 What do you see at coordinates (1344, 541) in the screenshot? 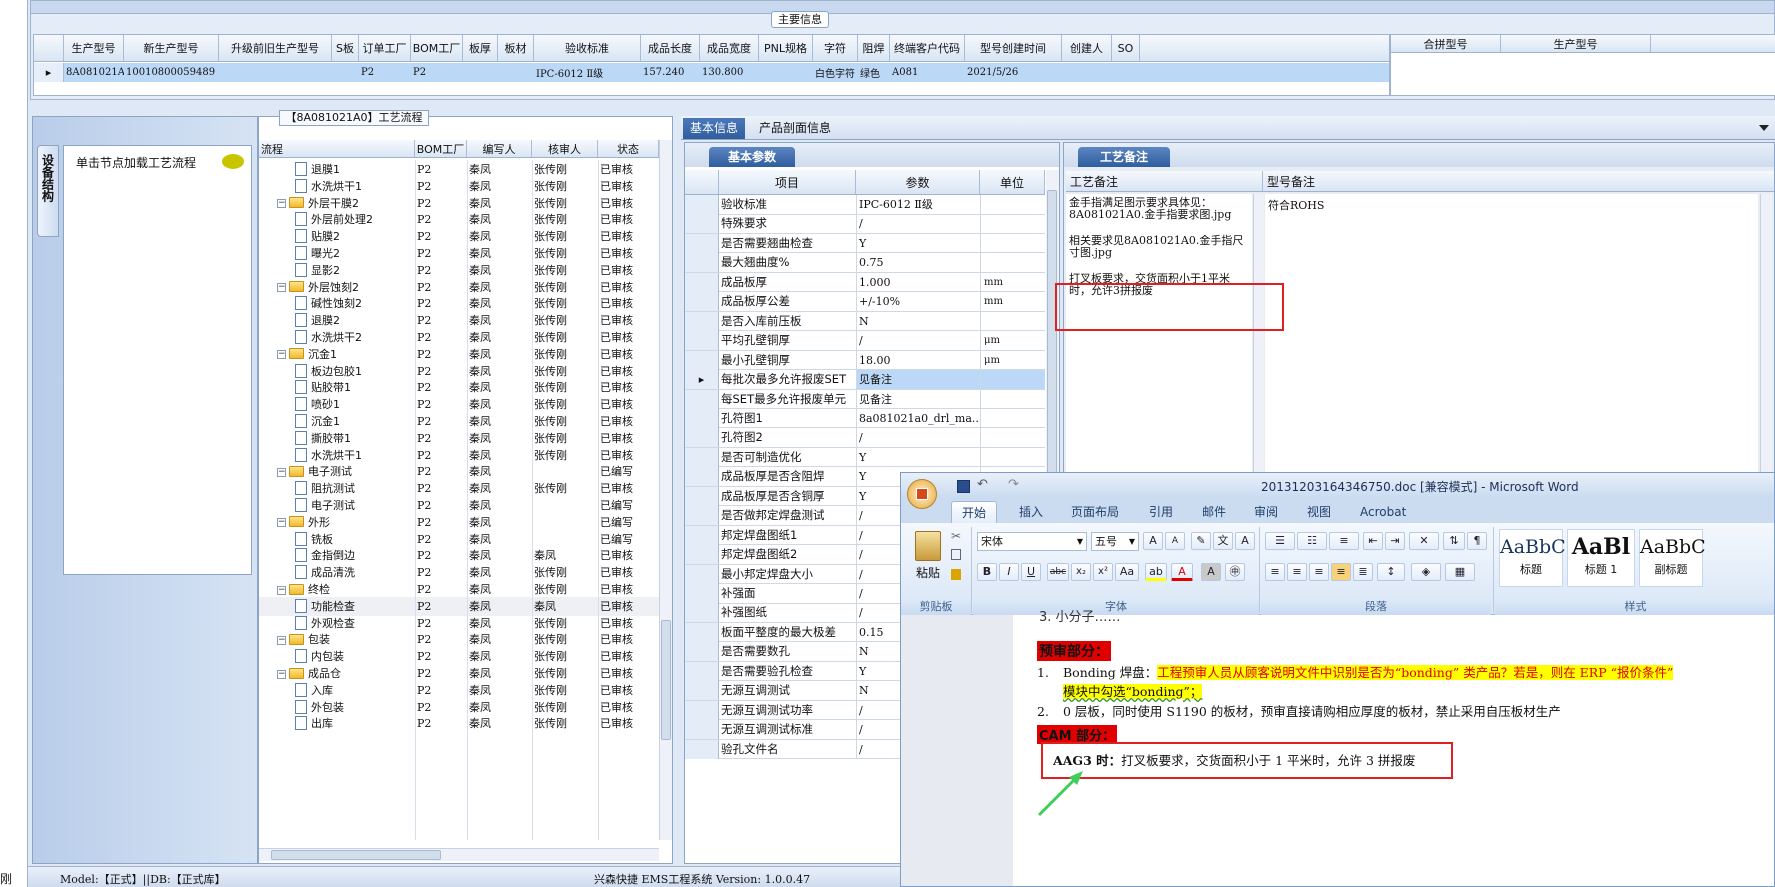
I see `multilevel-list-button: ≡` at bounding box center [1344, 541].